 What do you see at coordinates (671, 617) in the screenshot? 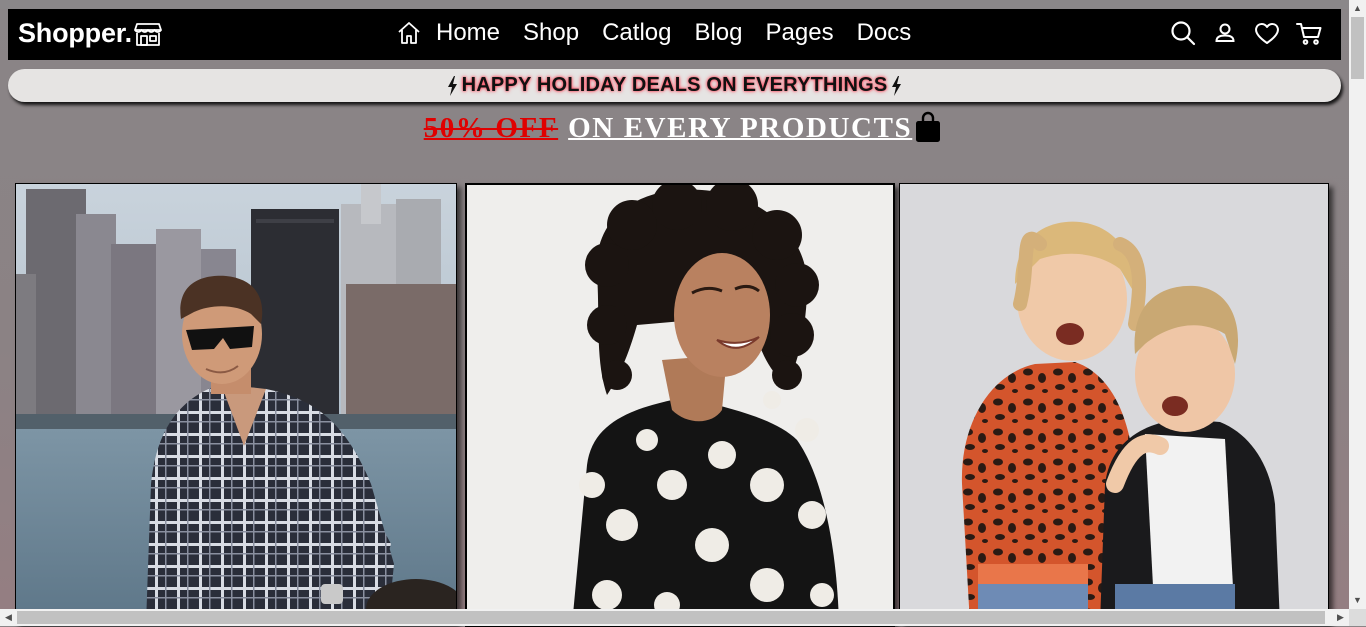
I see `horizontal-scroll-thumb` at bounding box center [671, 617].